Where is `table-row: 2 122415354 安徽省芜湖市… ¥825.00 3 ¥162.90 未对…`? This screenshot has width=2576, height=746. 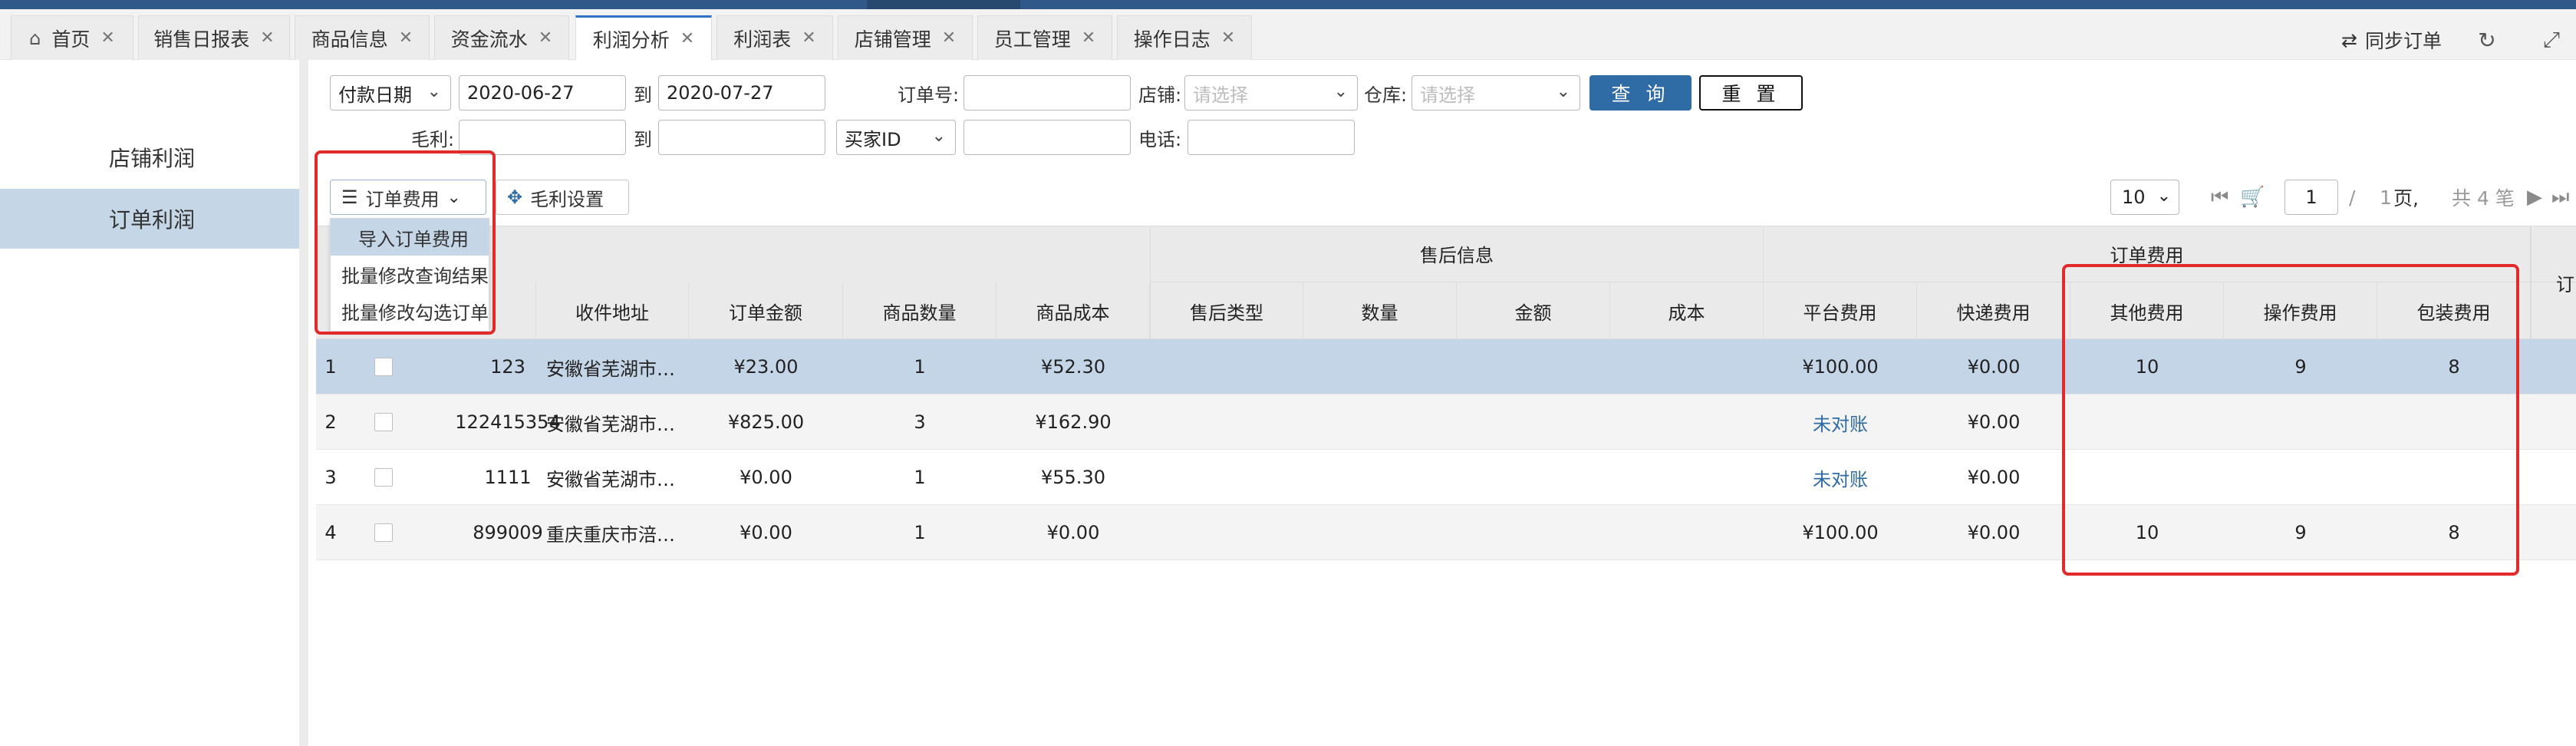
table-row: 2 122415354 安徽省芜湖市… ¥825.00 3 ¥162.90 未对… is located at coordinates (1446, 422).